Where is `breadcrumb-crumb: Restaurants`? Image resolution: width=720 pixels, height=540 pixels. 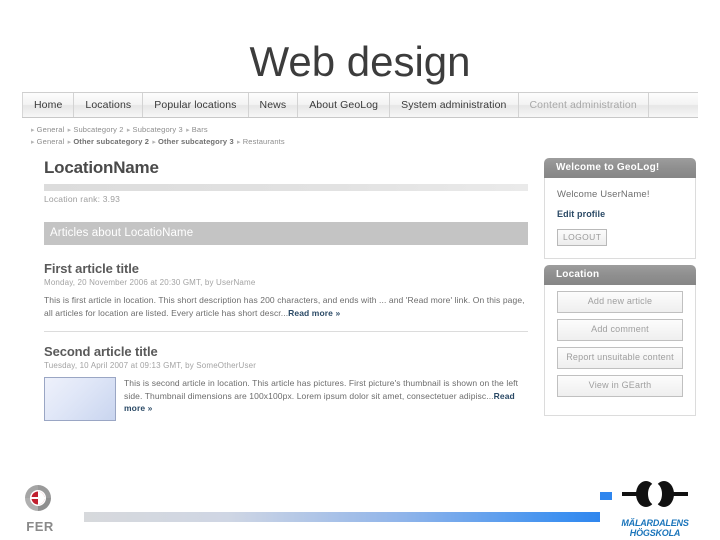 breadcrumb-crumb: Restaurants is located at coordinates (264, 141).